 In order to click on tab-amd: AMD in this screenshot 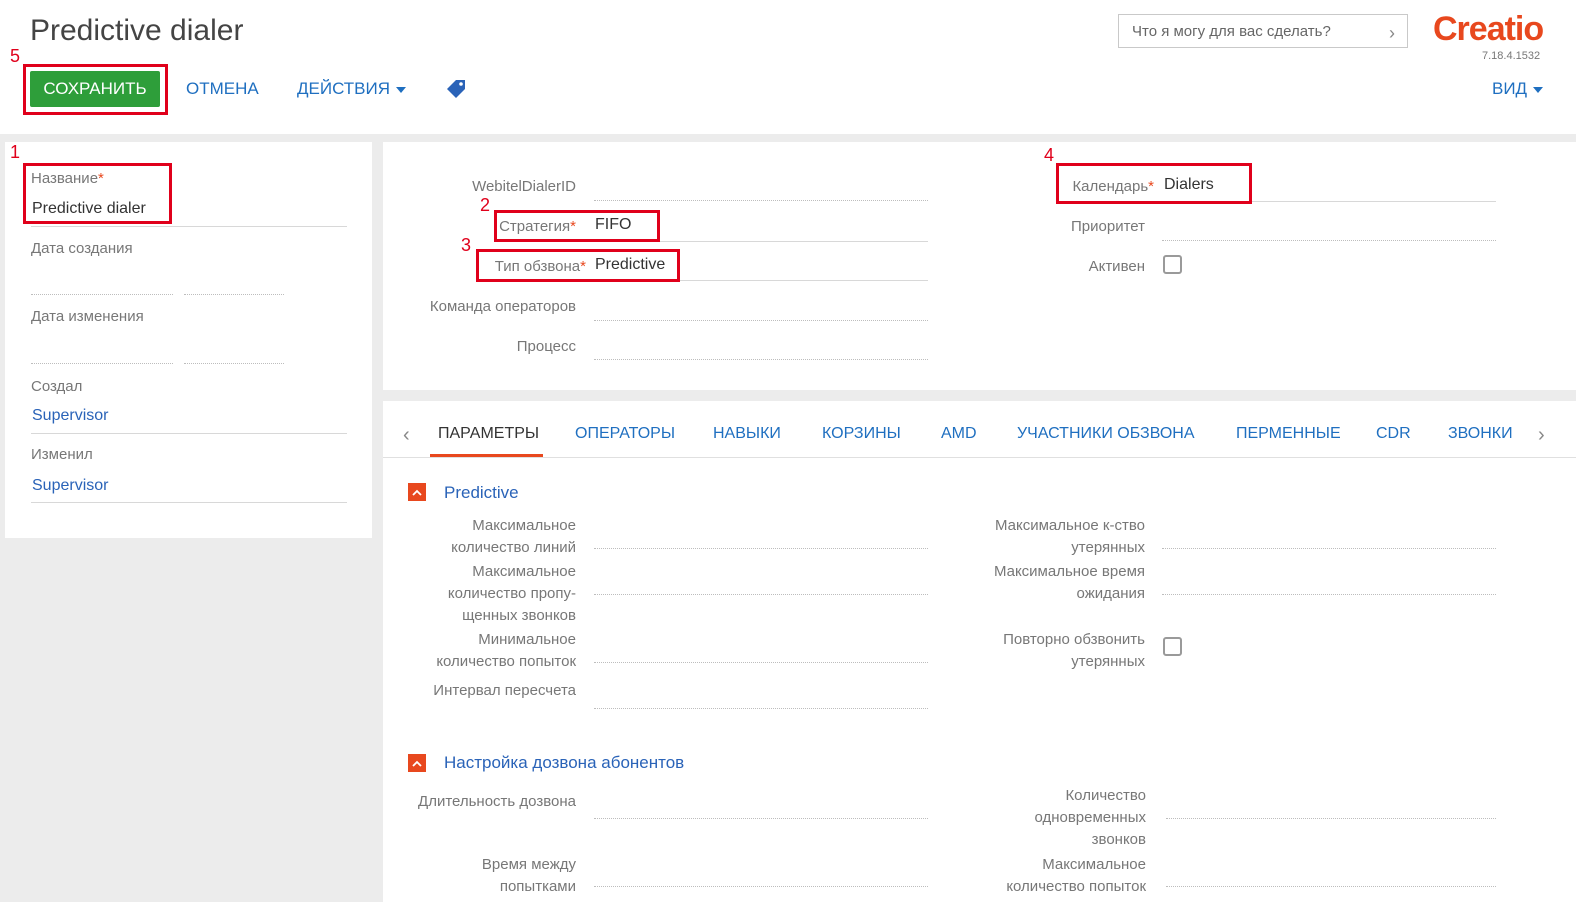, I will do `click(959, 434)`.